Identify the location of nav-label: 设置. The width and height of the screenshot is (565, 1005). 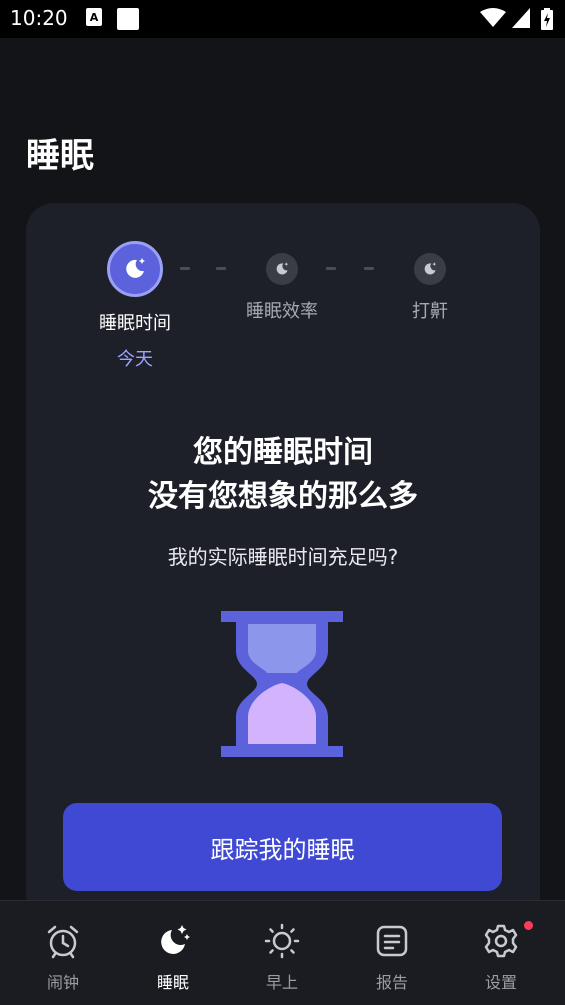
(500, 982).